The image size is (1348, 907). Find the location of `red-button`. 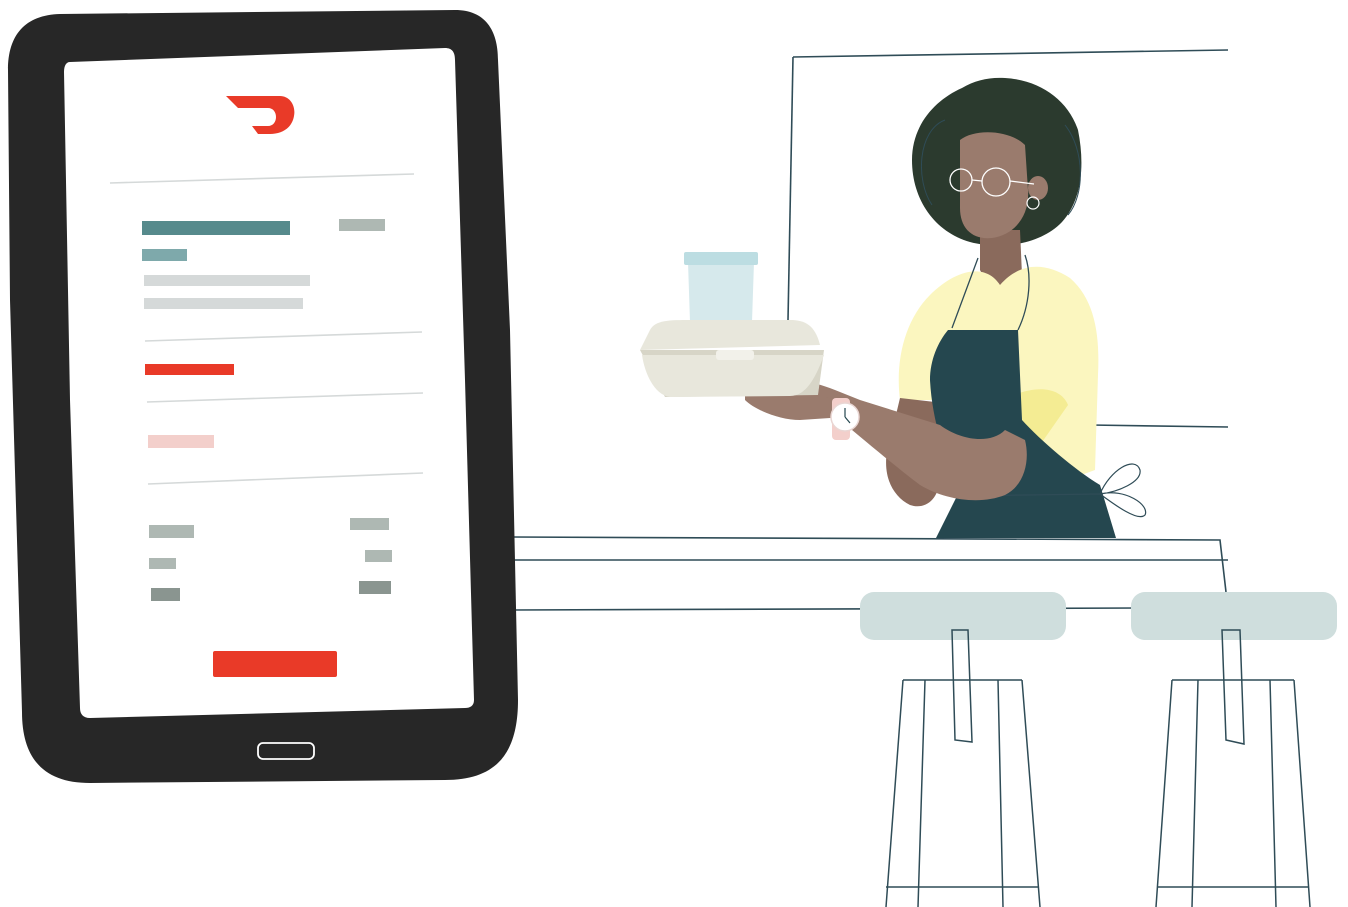

red-button is located at coordinates (275, 664).